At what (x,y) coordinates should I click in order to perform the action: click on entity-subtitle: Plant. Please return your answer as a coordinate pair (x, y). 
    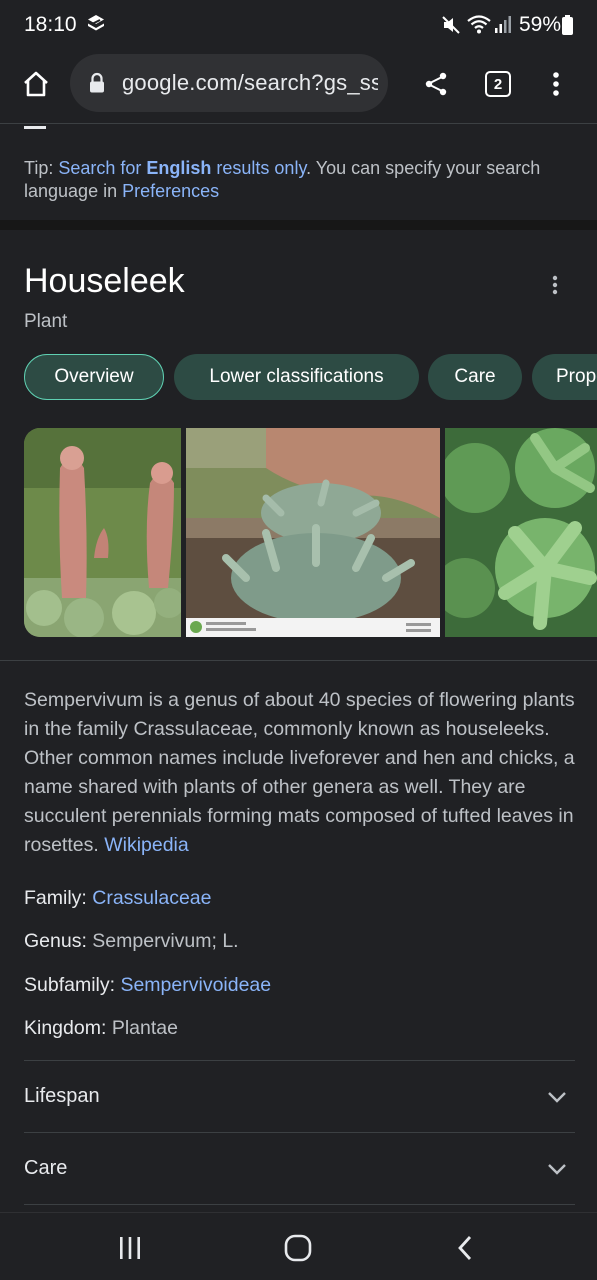
    Looking at the image, I should click on (46, 321).